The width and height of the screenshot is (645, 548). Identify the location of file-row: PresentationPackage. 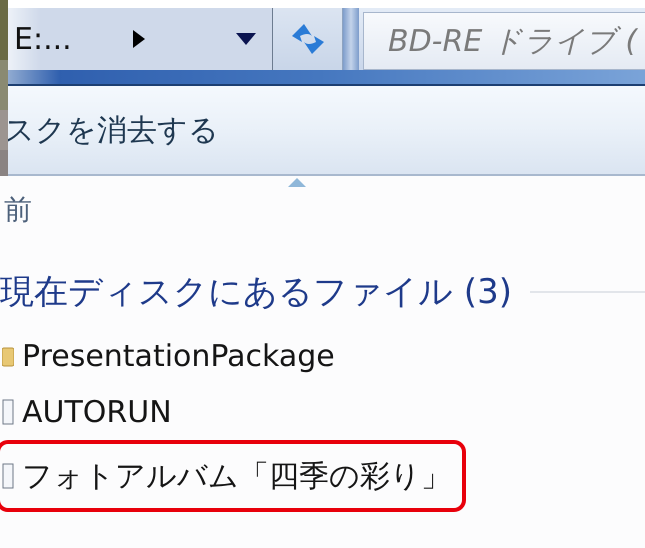
(218, 356).